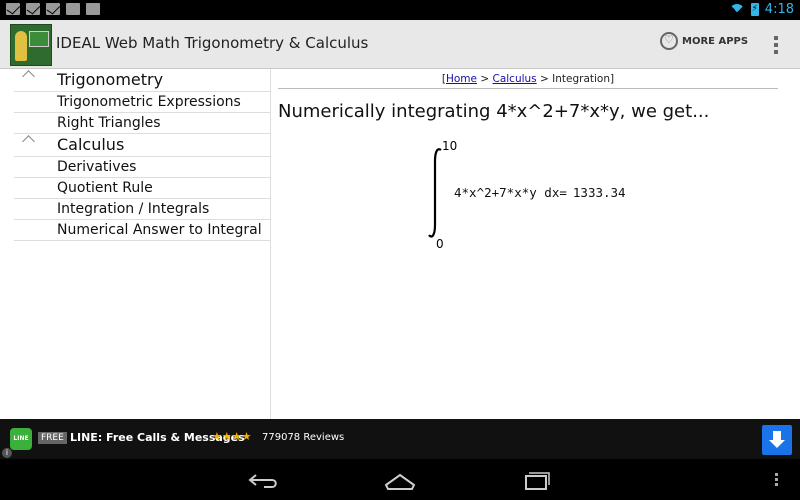 The height and width of the screenshot is (500, 800). Describe the element at coordinates (21, 439) in the screenshot. I see `line-app-icon: LINE` at that location.